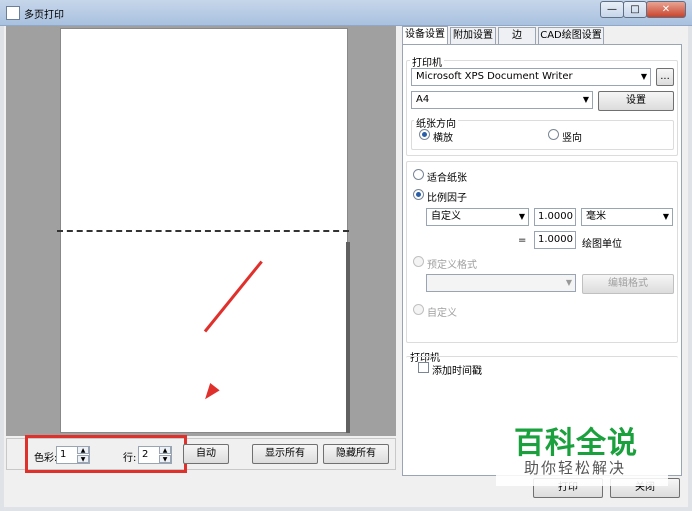 This screenshot has width=692, height=511. What do you see at coordinates (285, 454) in the screenshot?
I see `show-all-button: 显示所有` at bounding box center [285, 454].